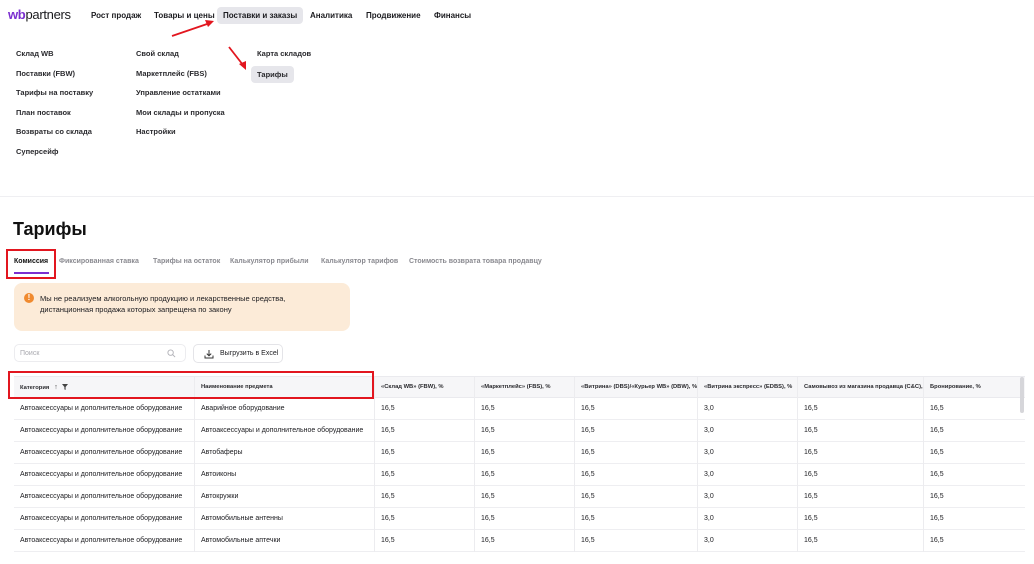 The width and height of the screenshot is (1034, 564). I want to click on export-excel-button: Выгрузить в Excel, so click(238, 353).